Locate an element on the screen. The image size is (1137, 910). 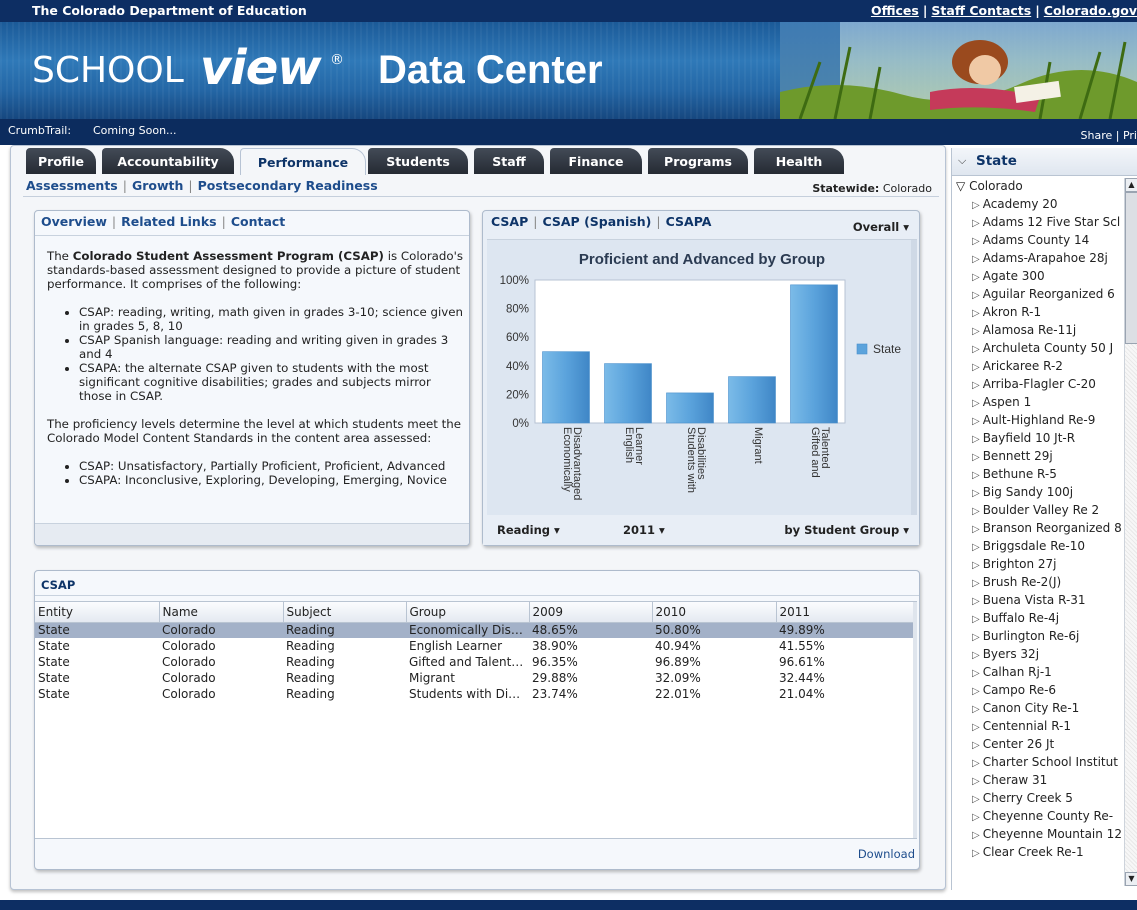
tree-item: ▷ Calhan Rj-1 is located at coordinates (1038, 673).